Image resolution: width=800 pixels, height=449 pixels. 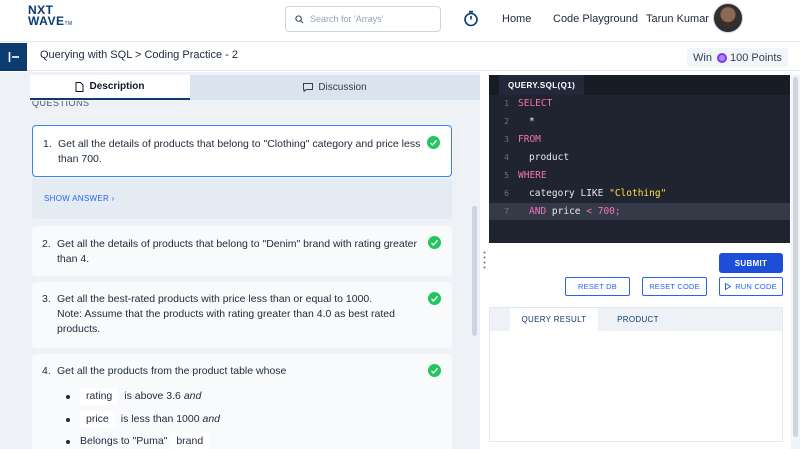 What do you see at coordinates (566, 211) in the screenshot?
I see `code-text: price` at bounding box center [566, 211].